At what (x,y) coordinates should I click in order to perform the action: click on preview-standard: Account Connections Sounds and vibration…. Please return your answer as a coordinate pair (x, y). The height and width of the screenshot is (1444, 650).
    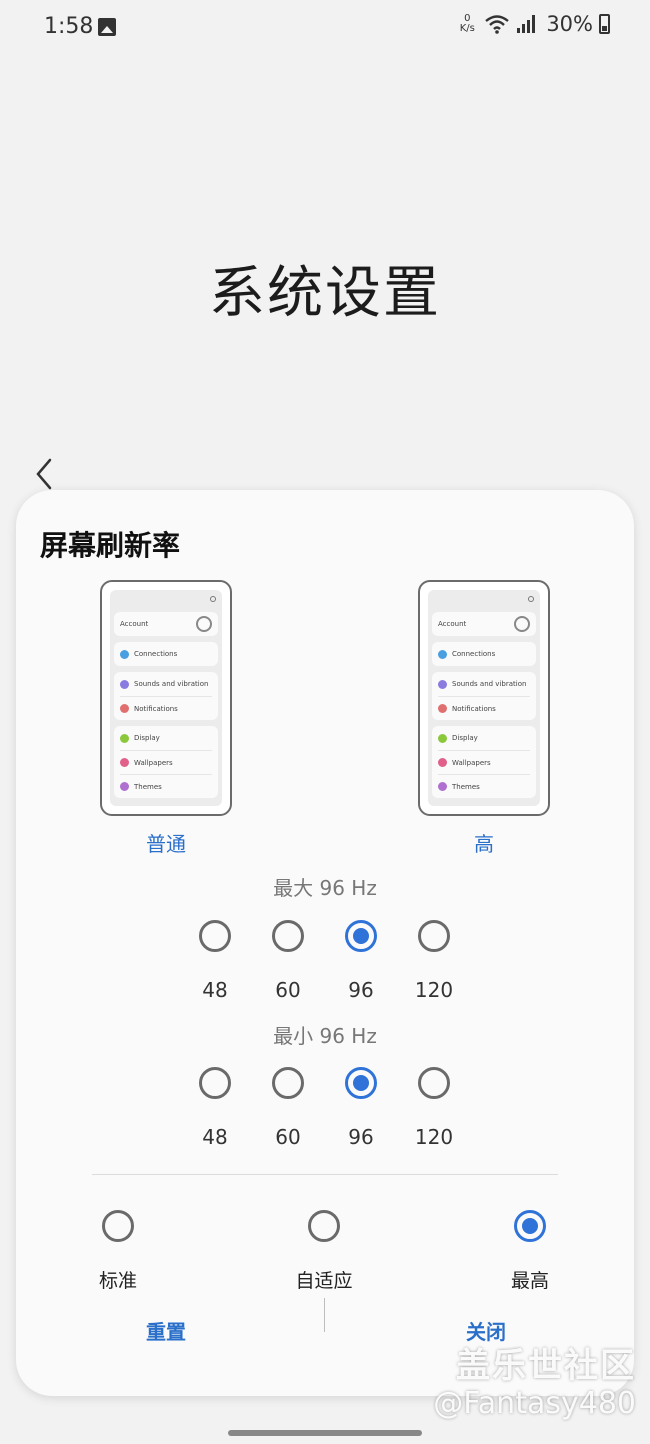
    Looking at the image, I should click on (166, 698).